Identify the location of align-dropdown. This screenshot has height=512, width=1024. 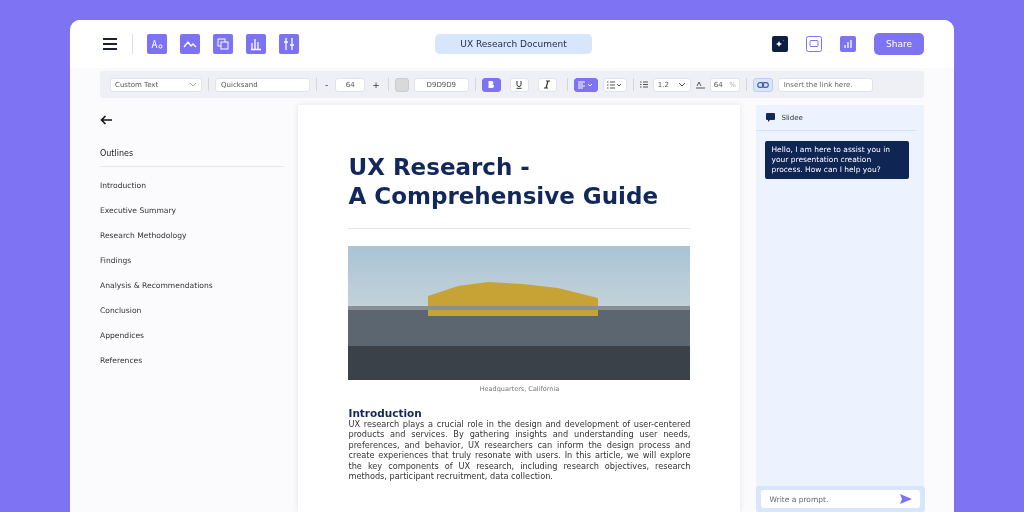
(585, 84).